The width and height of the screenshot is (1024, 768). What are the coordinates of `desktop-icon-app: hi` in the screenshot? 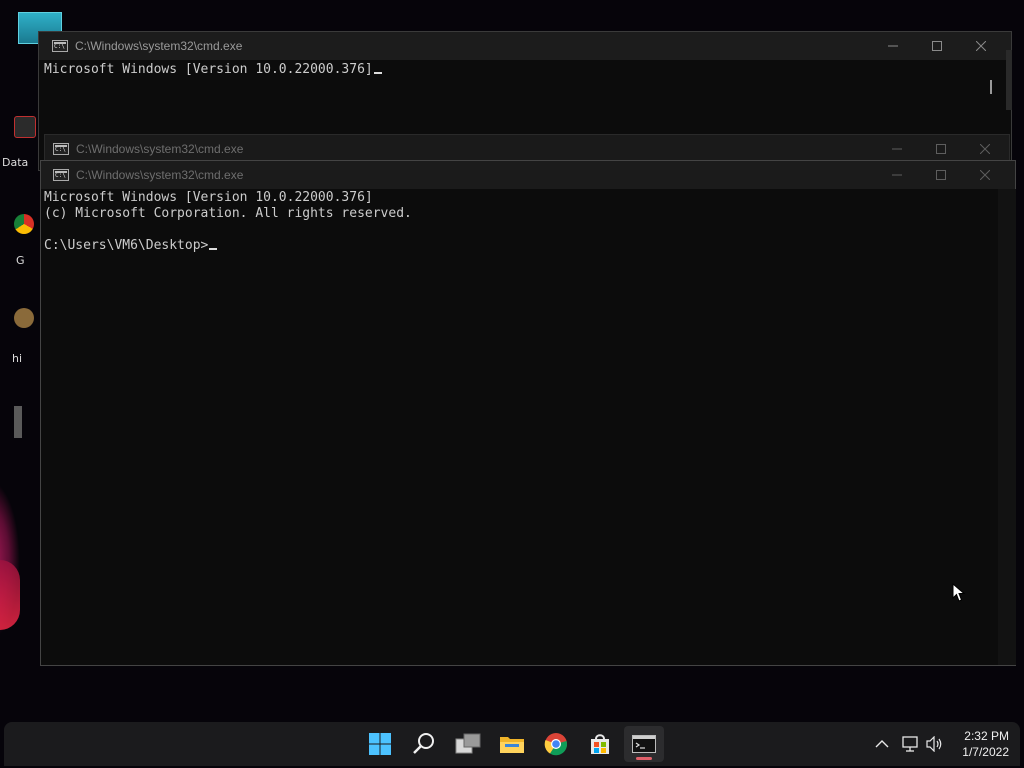 It's located at (17, 336).